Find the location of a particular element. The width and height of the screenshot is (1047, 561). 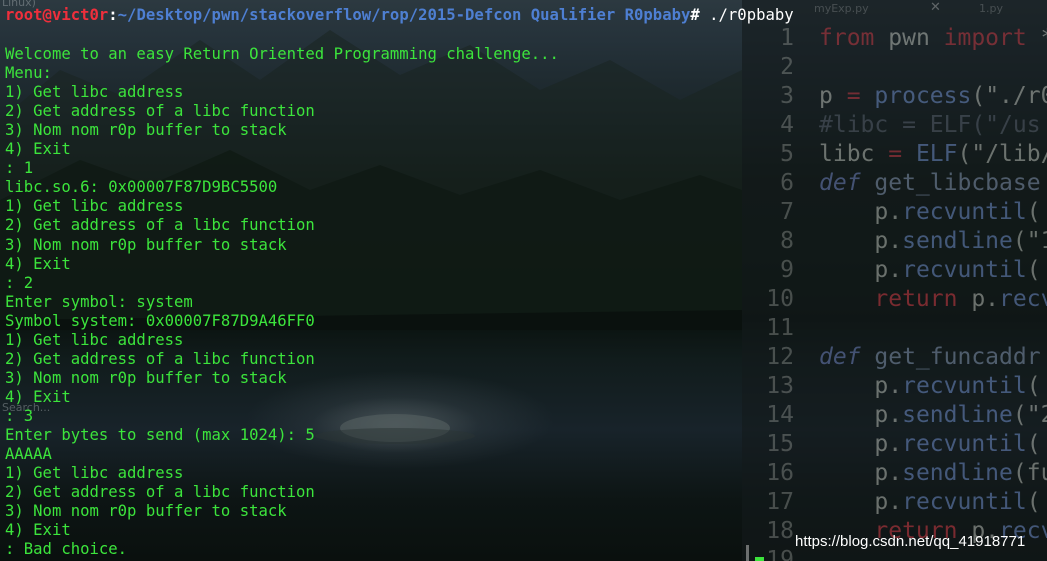

terminal-output-line: Enter bytes to send (max 1024): 5 is located at coordinates (160, 435).